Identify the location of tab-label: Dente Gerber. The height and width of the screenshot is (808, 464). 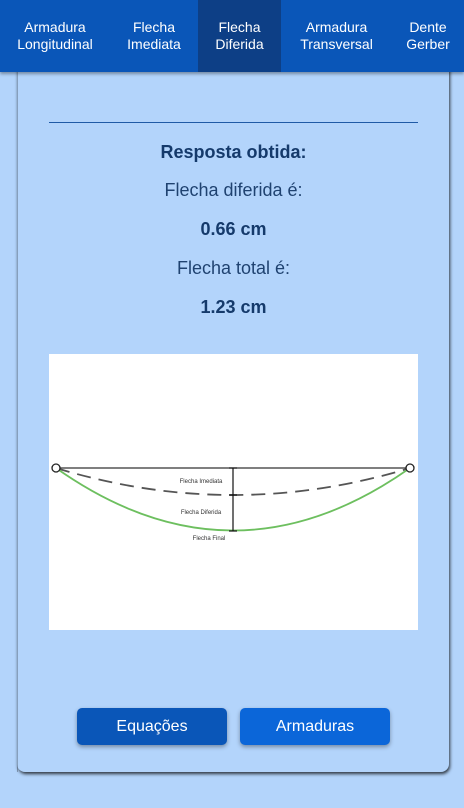
(428, 35).